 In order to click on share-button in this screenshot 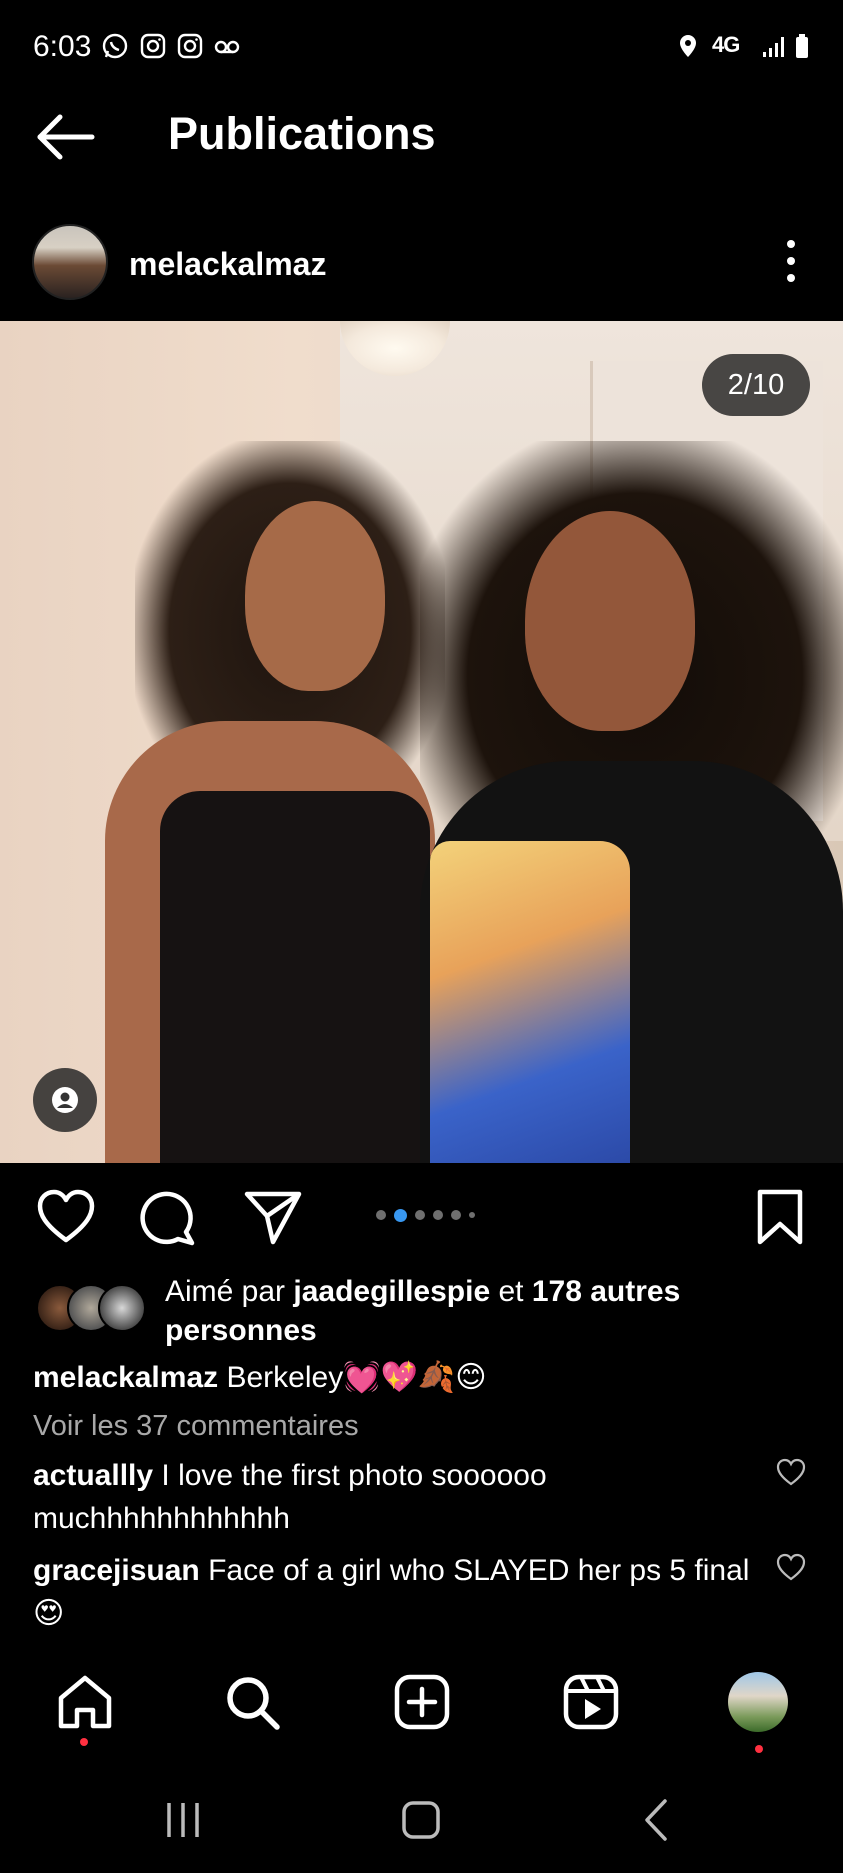, I will do `click(273, 1217)`.